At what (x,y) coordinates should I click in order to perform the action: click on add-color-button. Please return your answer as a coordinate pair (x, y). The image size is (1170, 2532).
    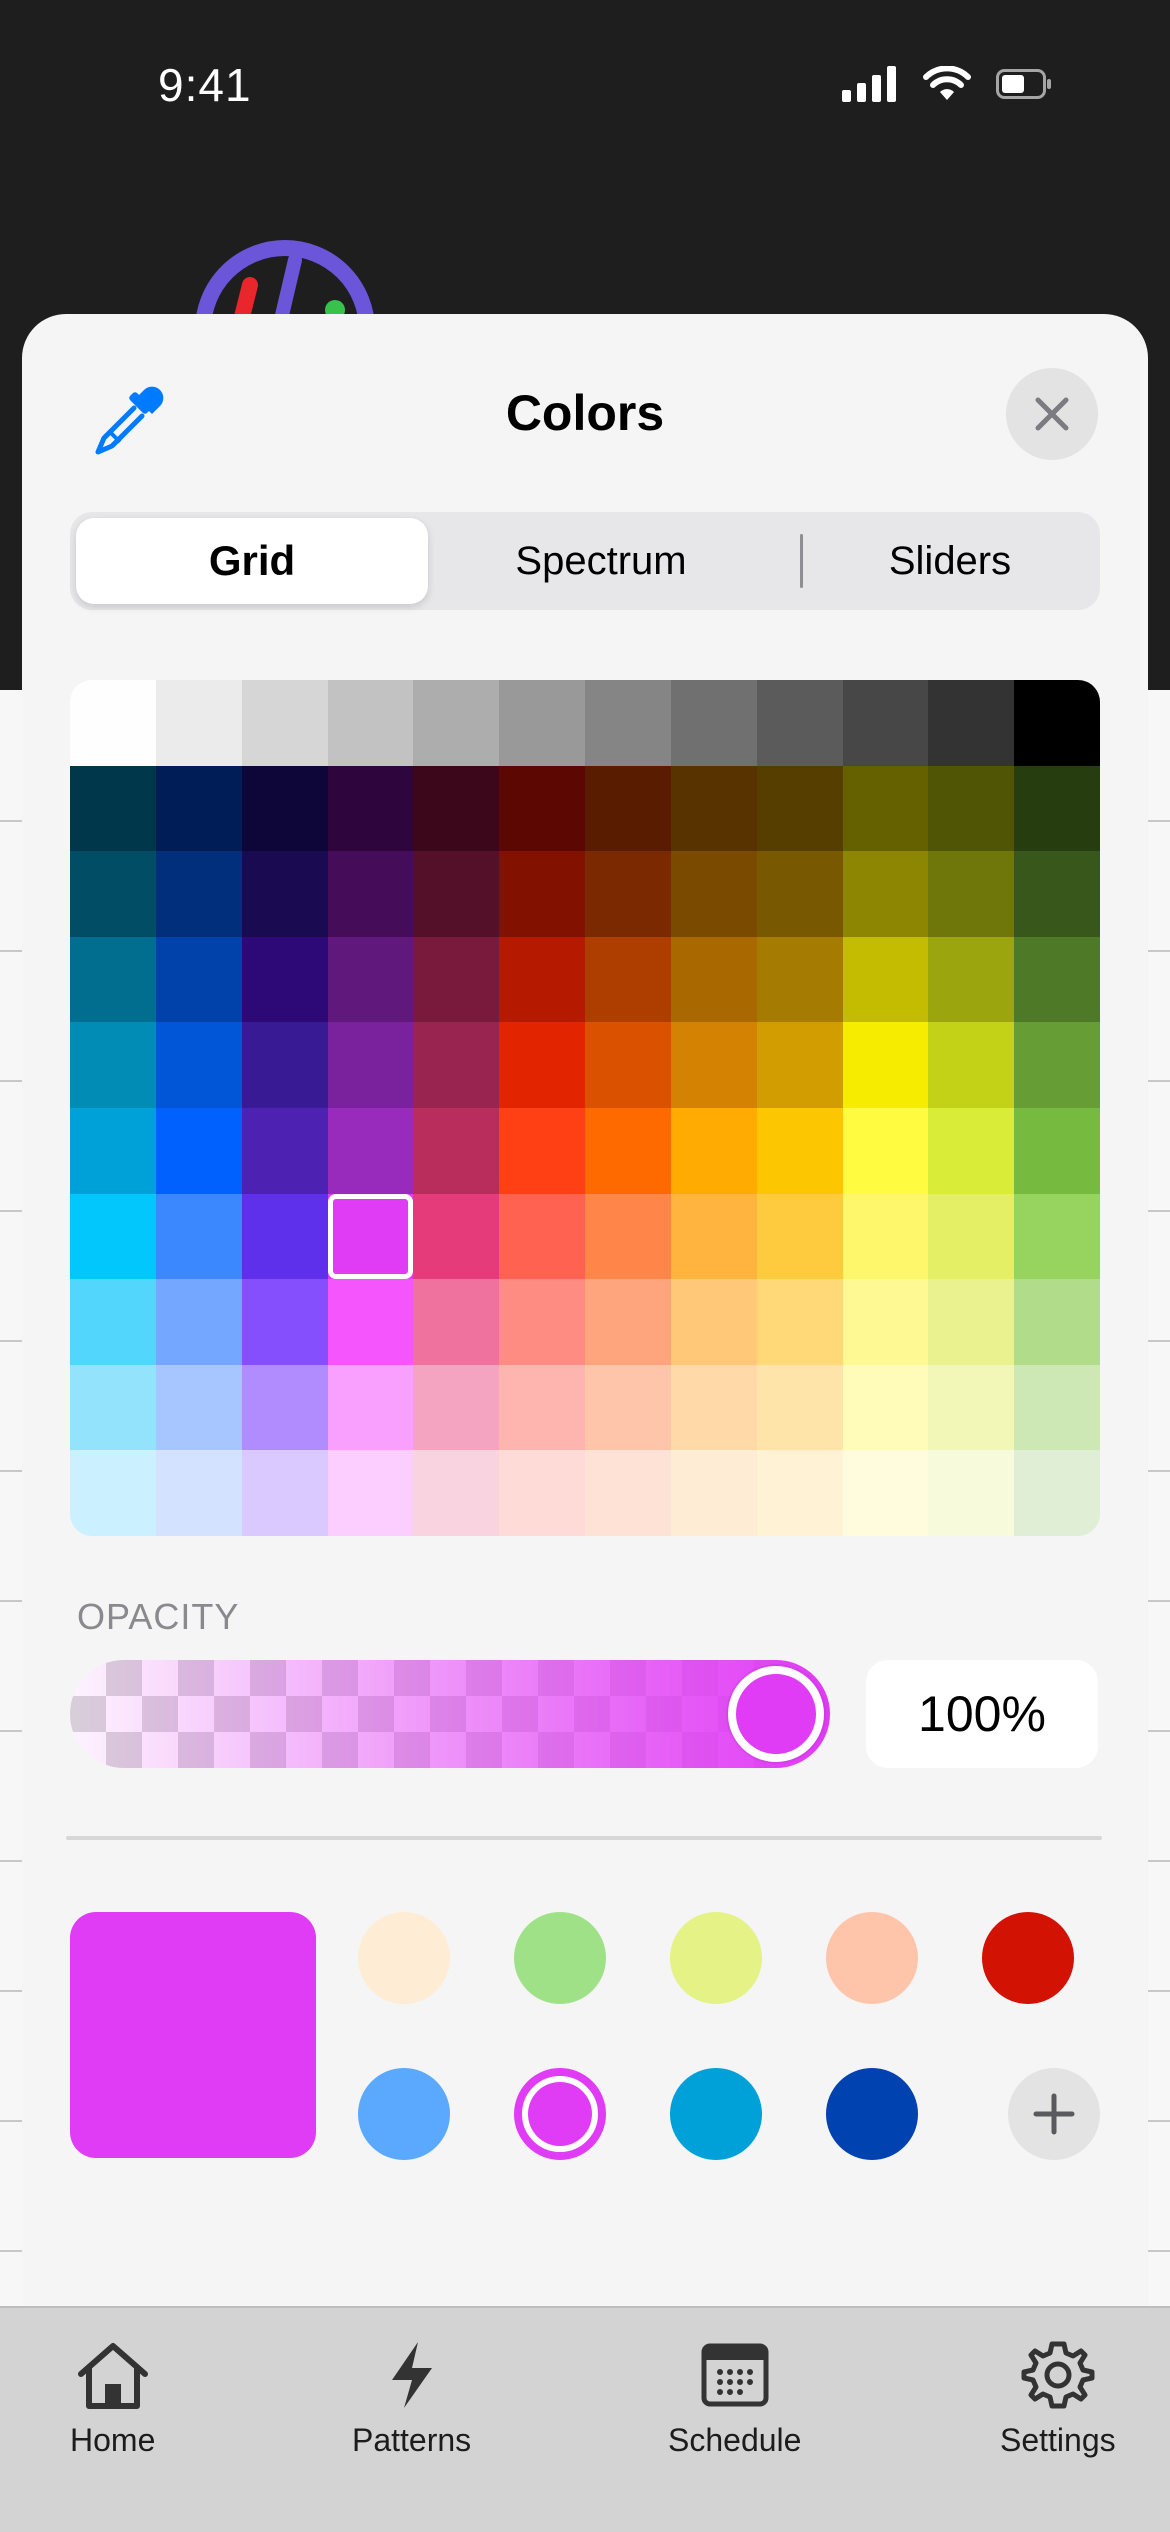
    Looking at the image, I should click on (1054, 2114).